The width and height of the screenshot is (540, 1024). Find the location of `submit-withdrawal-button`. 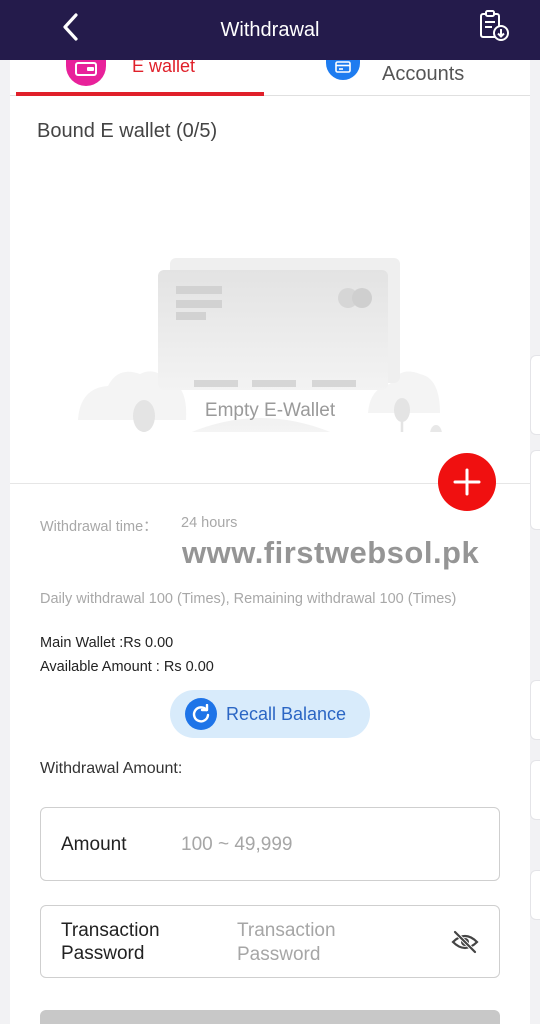

submit-withdrawal-button is located at coordinates (270, 1017).